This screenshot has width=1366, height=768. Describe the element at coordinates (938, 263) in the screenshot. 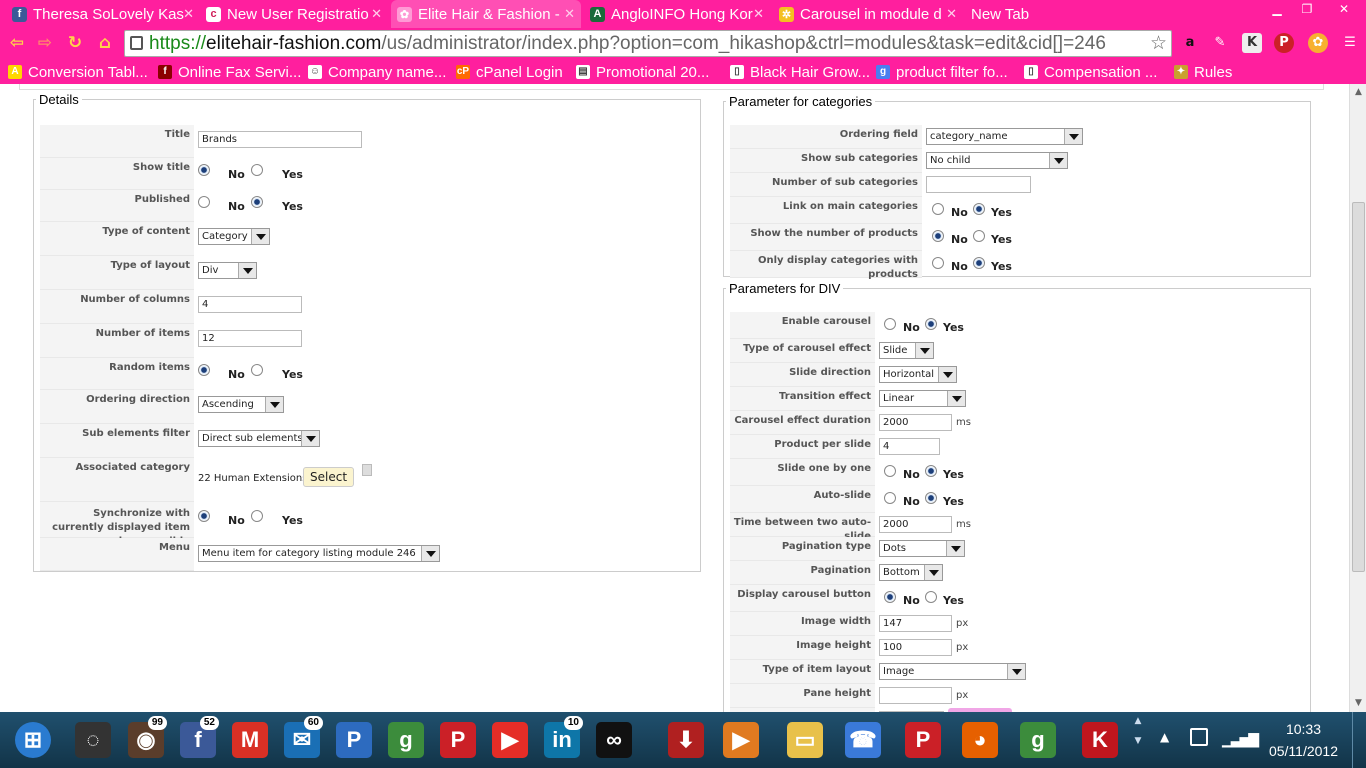

I see `only-display-no-radio` at that location.